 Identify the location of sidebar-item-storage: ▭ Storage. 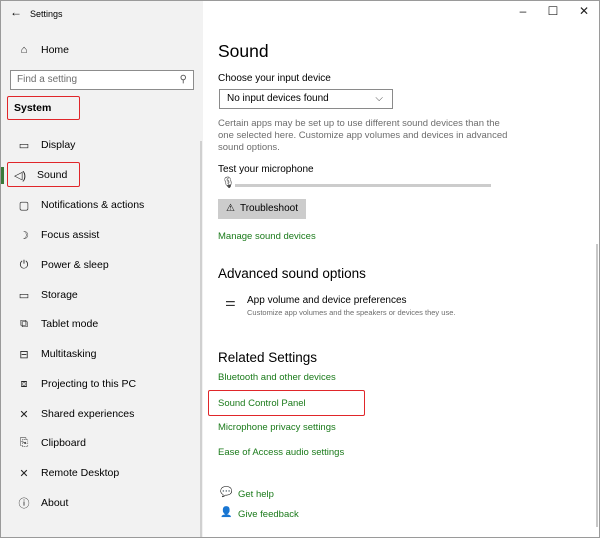
(102, 295).